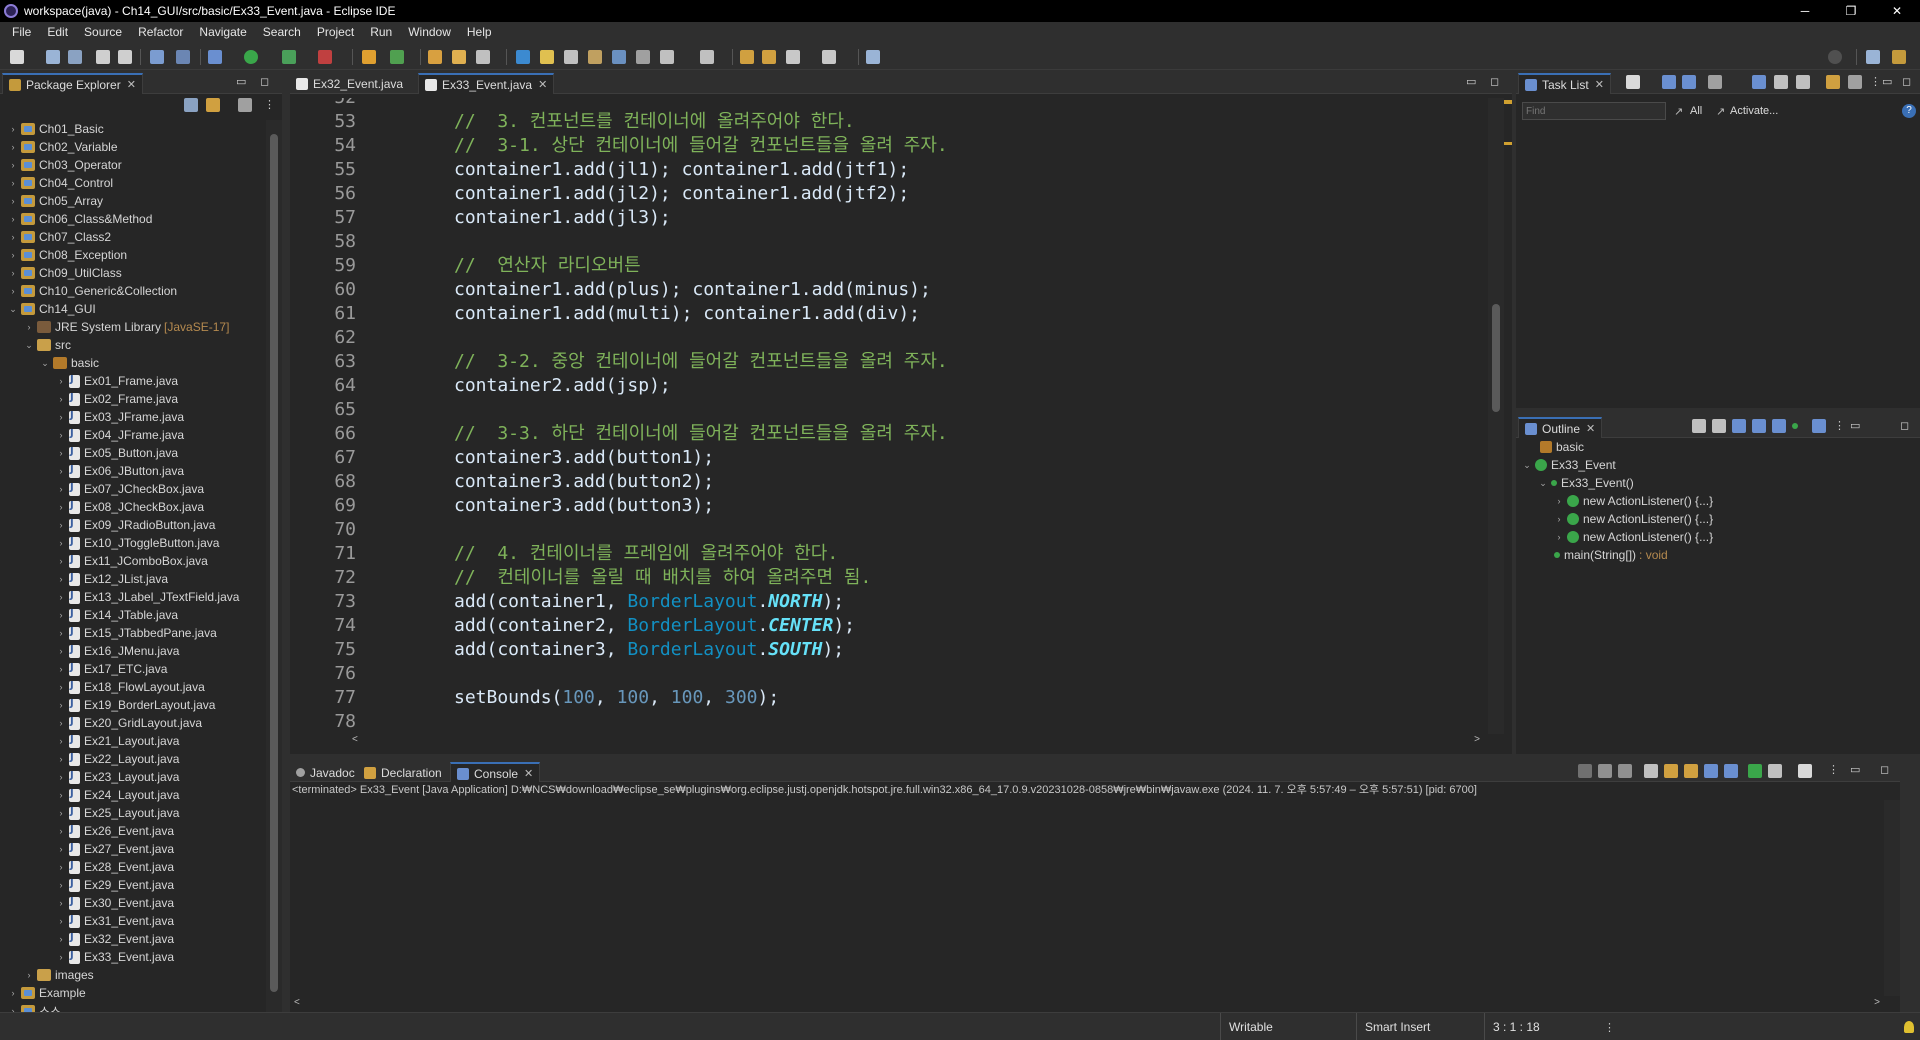  I want to click on search-tool-icon, so click(483, 57).